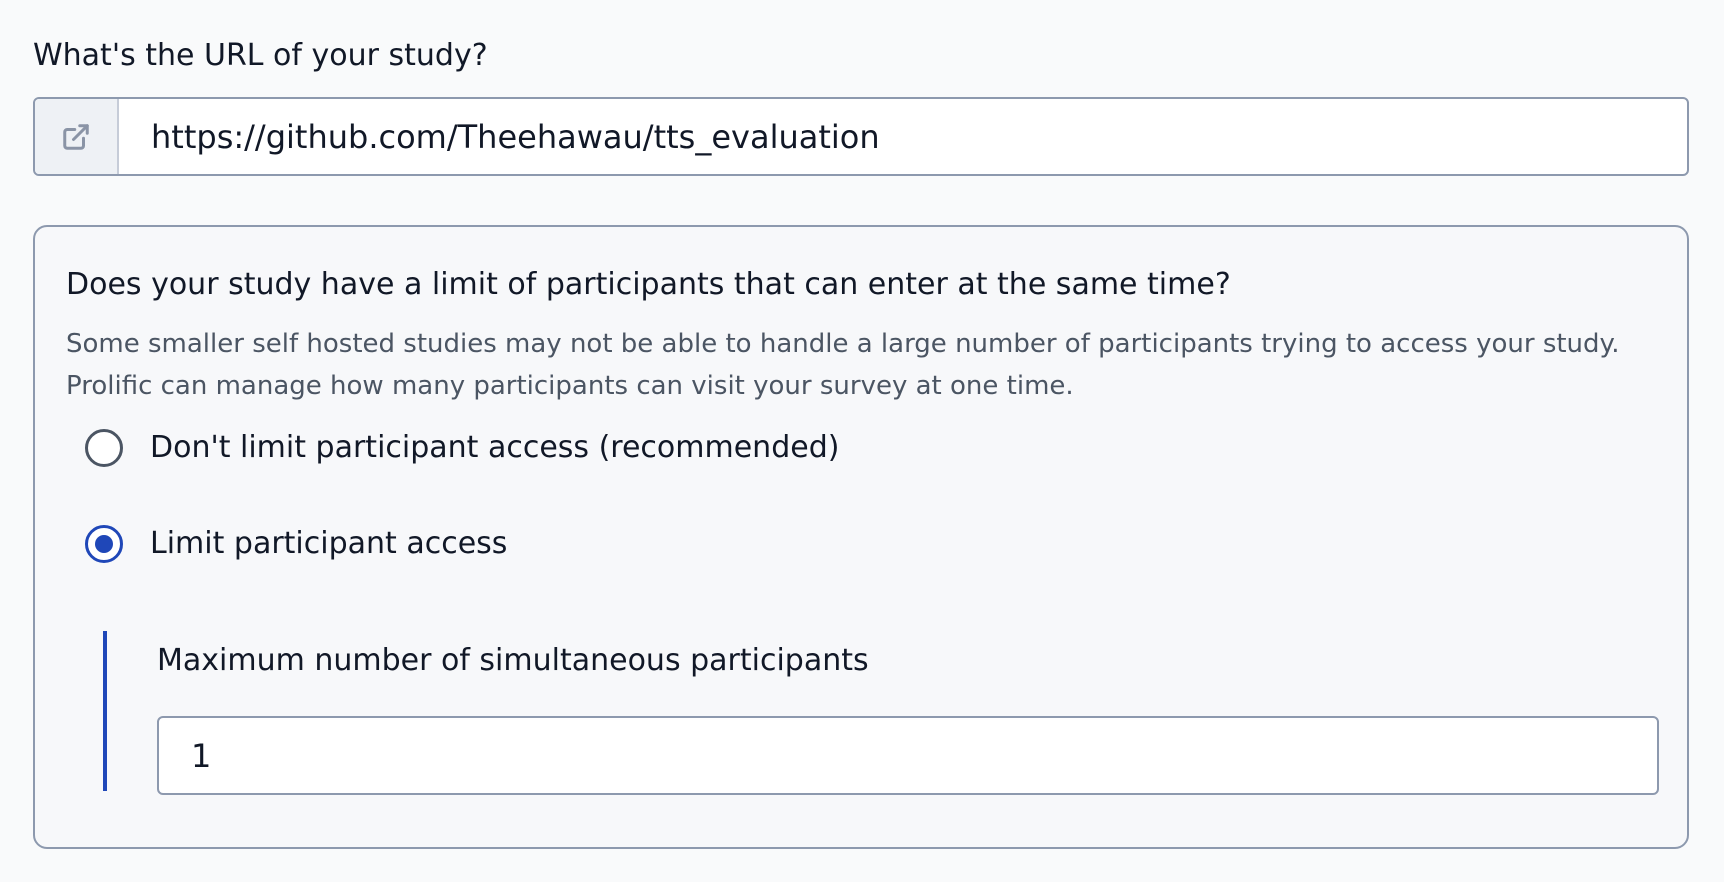 This screenshot has width=1724, height=882. I want to click on study-url-input, so click(903, 136).